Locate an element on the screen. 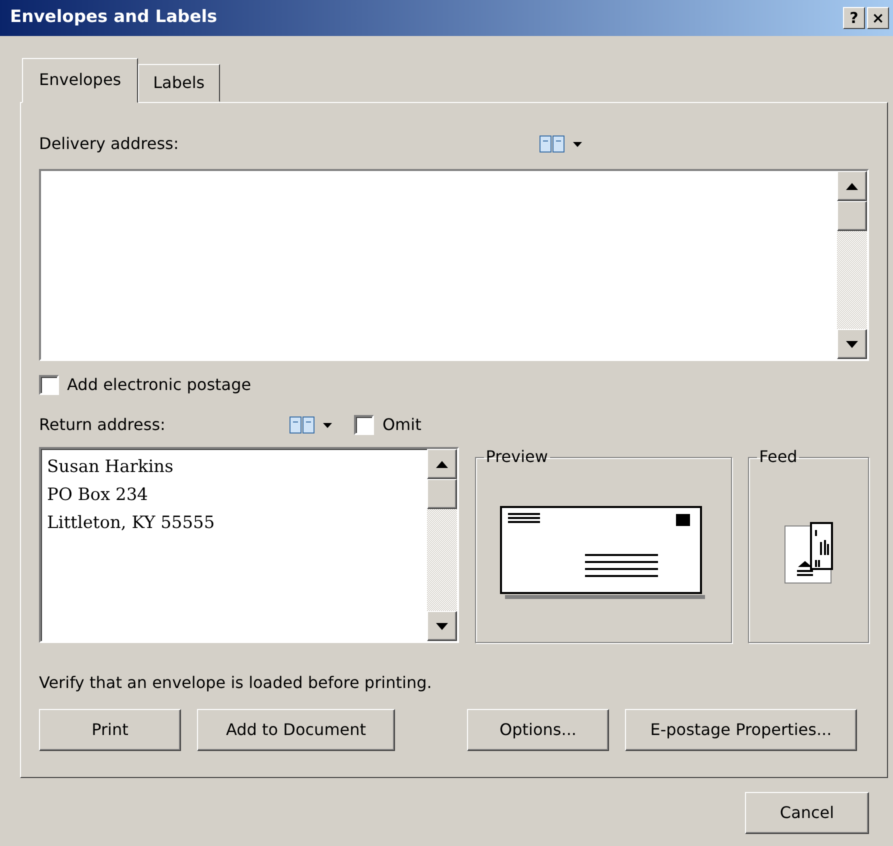 Image resolution: width=893 pixels, height=846 pixels. dialog-button: Print is located at coordinates (110, 730).